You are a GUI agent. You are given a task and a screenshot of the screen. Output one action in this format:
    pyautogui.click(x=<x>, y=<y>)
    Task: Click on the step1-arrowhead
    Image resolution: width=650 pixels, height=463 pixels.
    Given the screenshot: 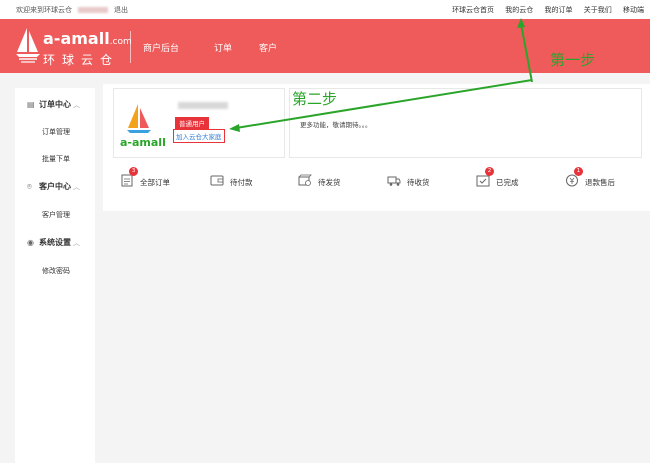 What is the action you would take?
    pyautogui.click(x=521, y=23)
    